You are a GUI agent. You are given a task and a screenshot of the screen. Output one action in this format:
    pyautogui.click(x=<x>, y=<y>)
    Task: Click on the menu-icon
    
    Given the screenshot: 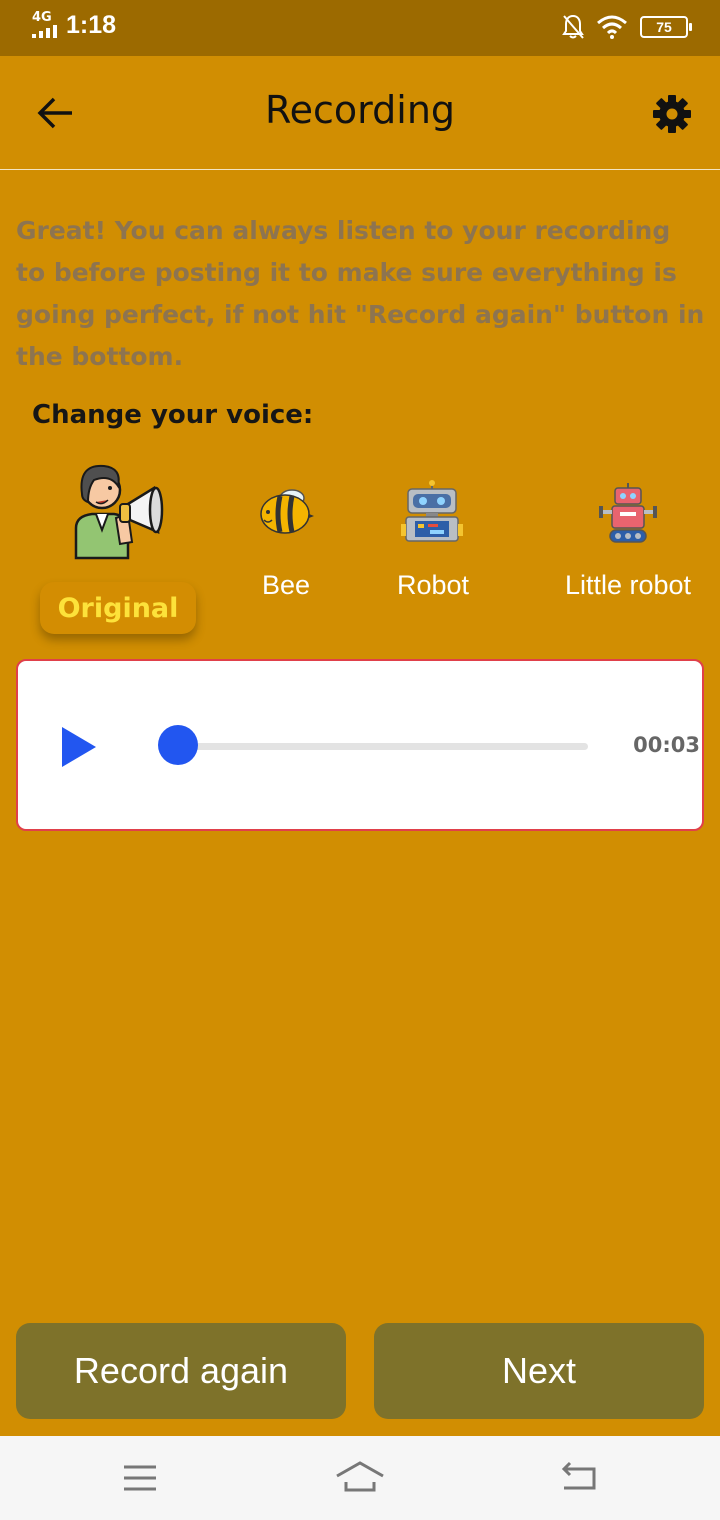 What is the action you would take?
    pyautogui.click(x=140, y=1478)
    